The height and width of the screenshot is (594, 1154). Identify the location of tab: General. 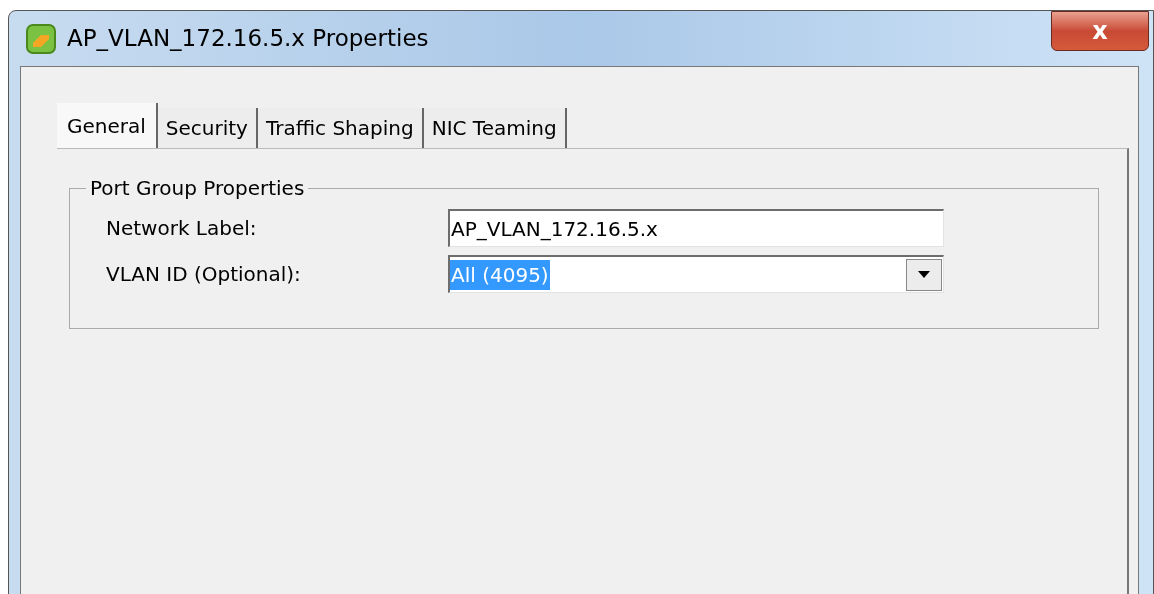
(107, 125).